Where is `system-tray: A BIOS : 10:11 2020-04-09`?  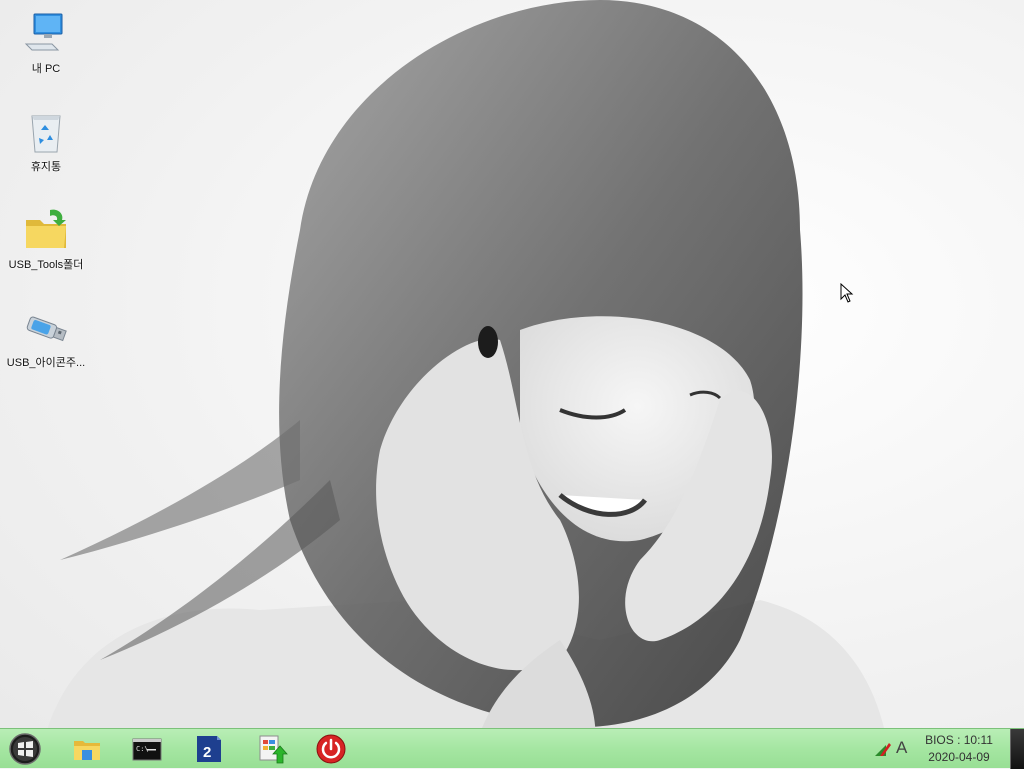
system-tray: A BIOS : 10:11 2020-04-09 is located at coordinates (935, 749).